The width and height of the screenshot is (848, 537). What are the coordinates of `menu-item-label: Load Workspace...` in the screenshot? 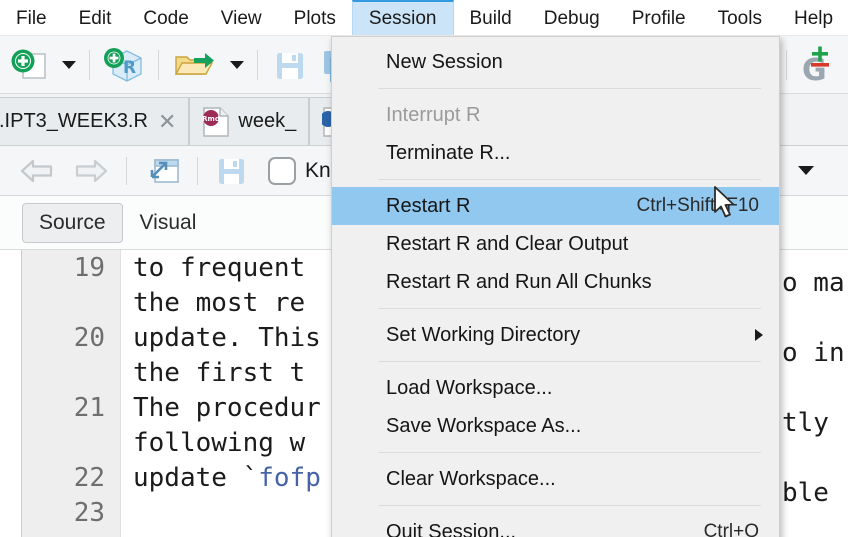 It's located at (469, 387).